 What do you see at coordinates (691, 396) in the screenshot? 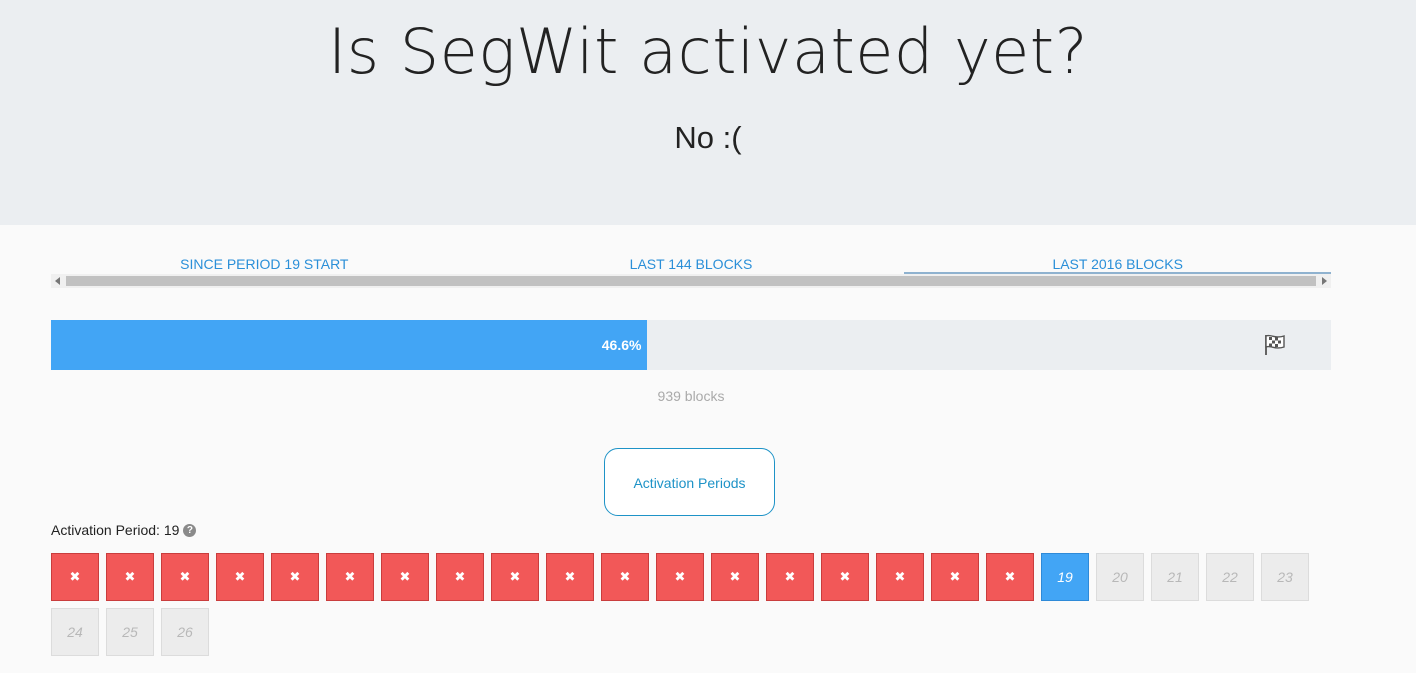
I see `blocks-count: 939 blocks` at bounding box center [691, 396].